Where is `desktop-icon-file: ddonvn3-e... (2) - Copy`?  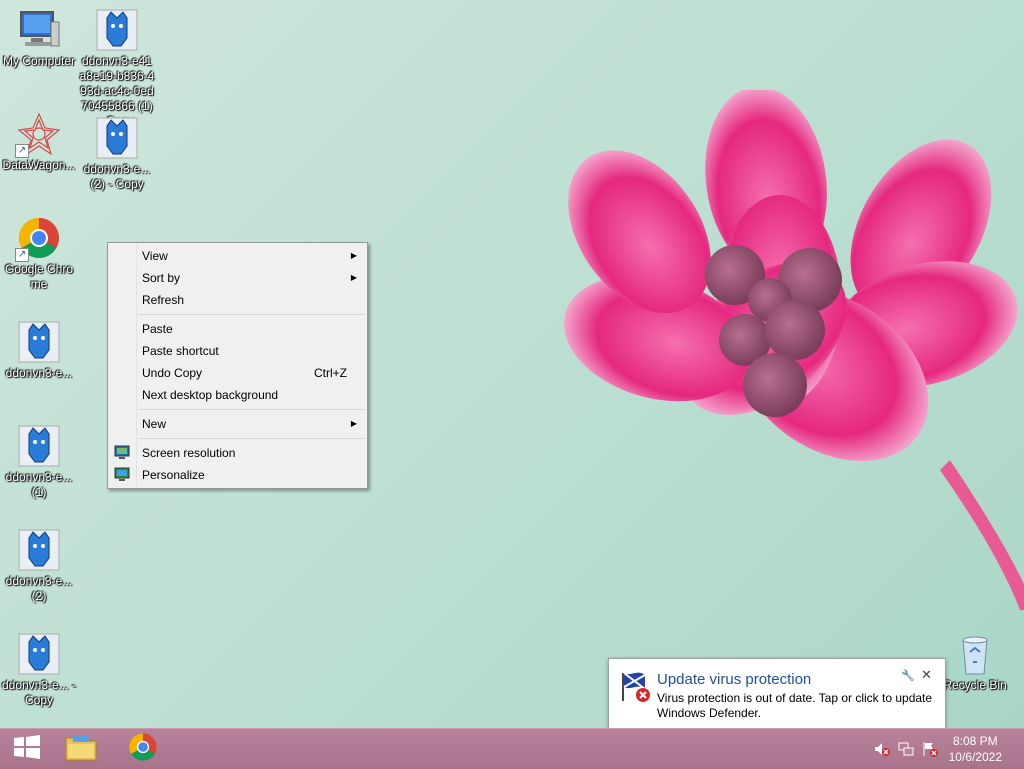
desktop-icon-file: ddonvn3-e... (2) - Copy is located at coordinates (117, 154).